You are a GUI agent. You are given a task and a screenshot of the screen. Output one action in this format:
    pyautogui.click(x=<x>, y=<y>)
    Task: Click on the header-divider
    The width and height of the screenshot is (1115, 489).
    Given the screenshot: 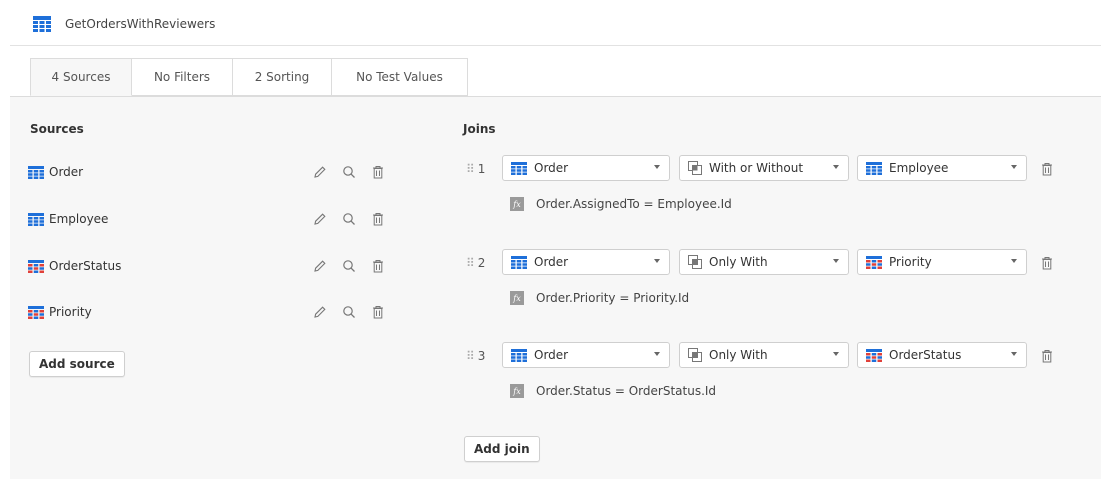 What is the action you would take?
    pyautogui.click(x=555, y=45)
    